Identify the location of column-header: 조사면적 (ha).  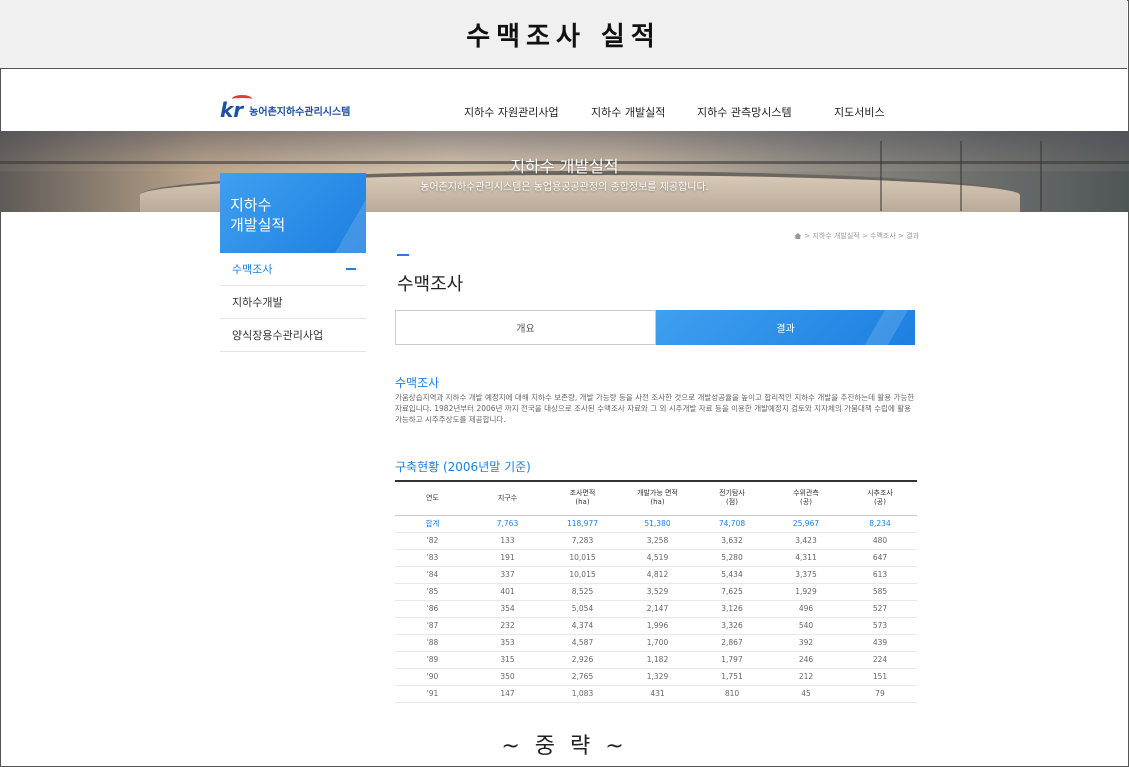
(582, 498).